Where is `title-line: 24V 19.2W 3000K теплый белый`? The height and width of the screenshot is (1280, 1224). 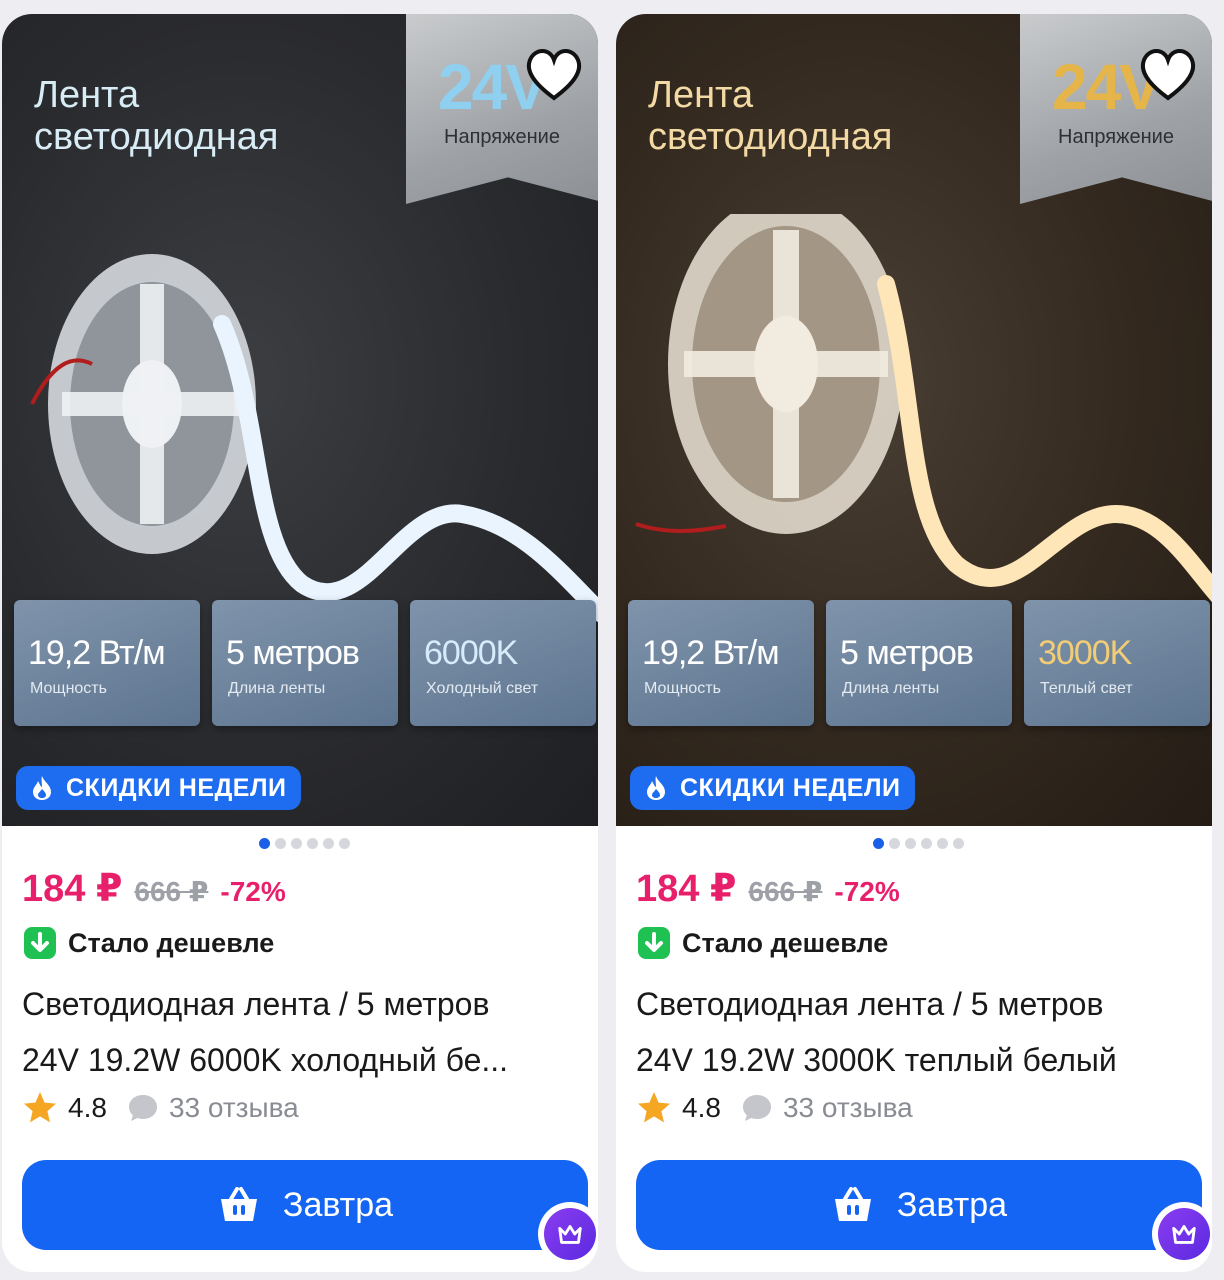 title-line: 24V 19.2W 3000K теплый белый is located at coordinates (876, 1060).